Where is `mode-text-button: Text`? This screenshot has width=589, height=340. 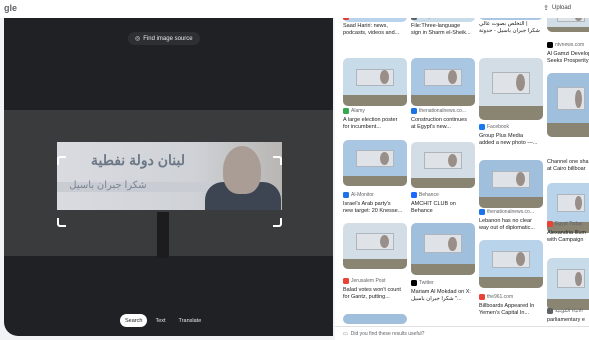
mode-text-button: Text is located at coordinates (160, 320).